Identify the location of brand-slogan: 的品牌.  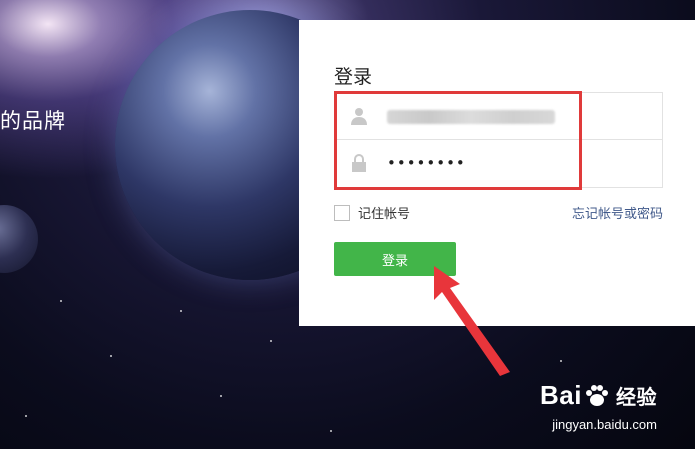
(33, 121).